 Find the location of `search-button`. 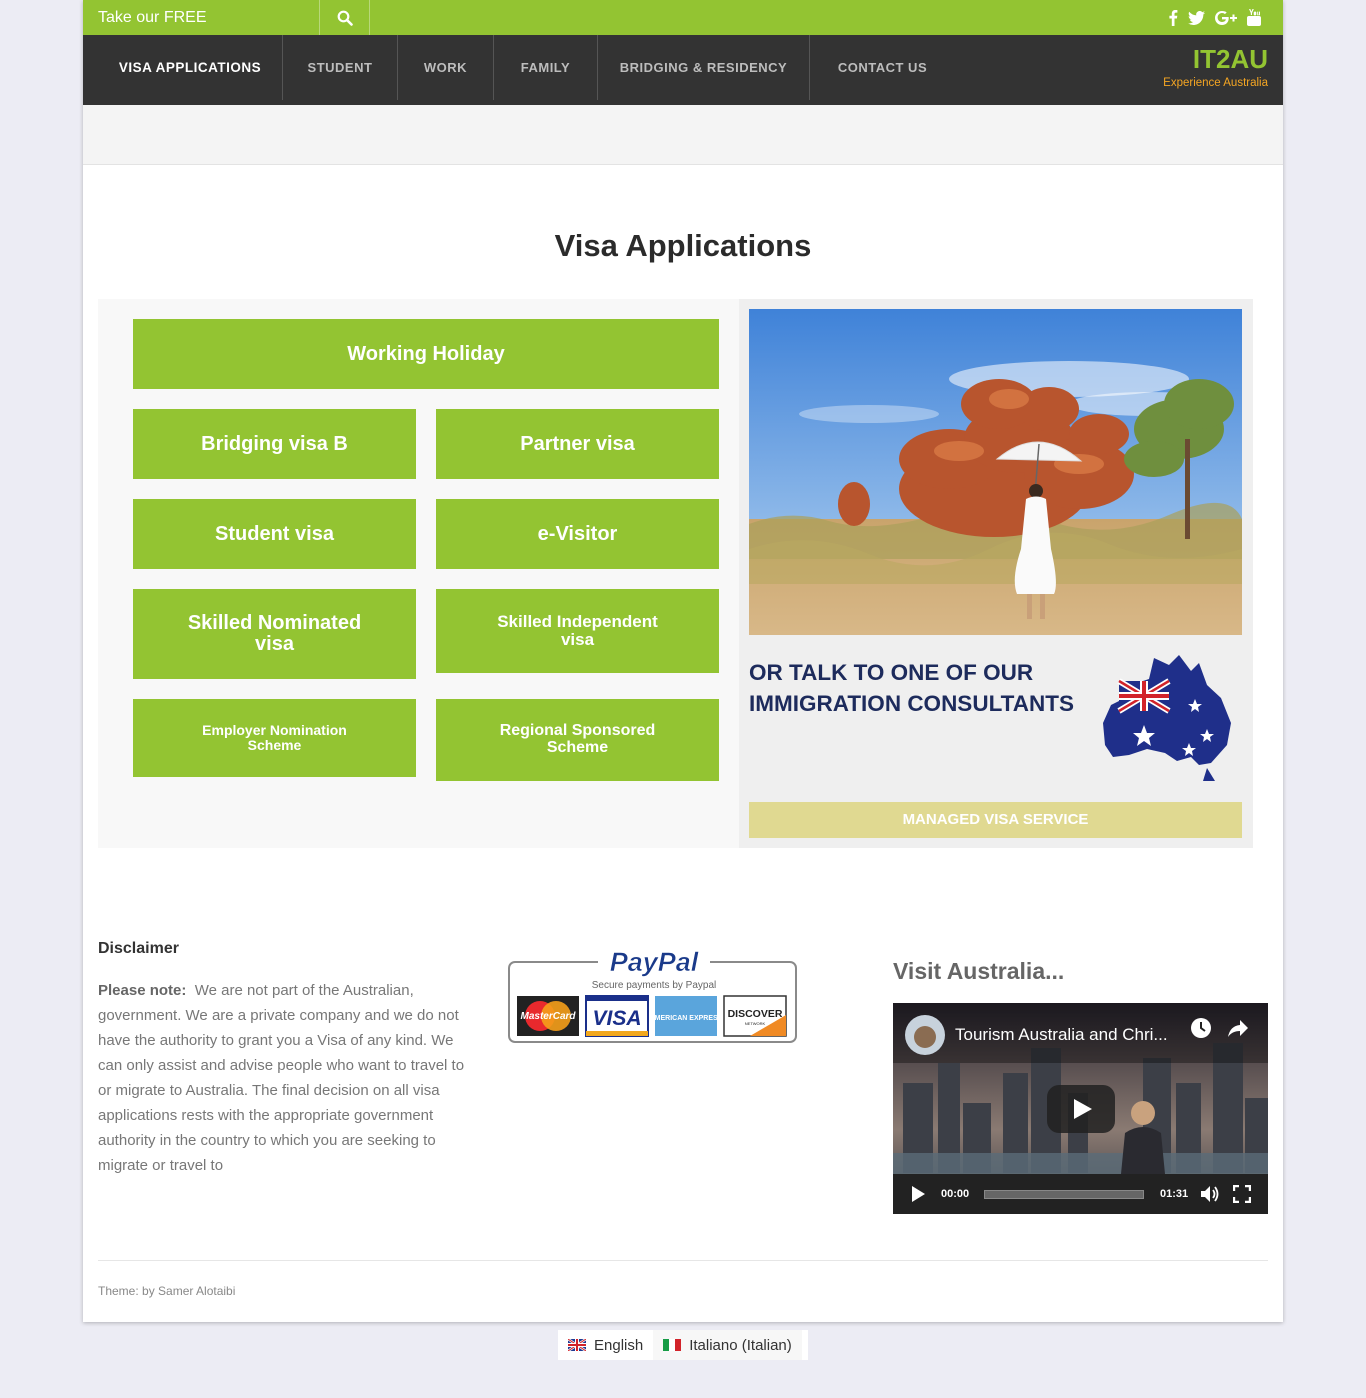

search-button is located at coordinates (345, 17).